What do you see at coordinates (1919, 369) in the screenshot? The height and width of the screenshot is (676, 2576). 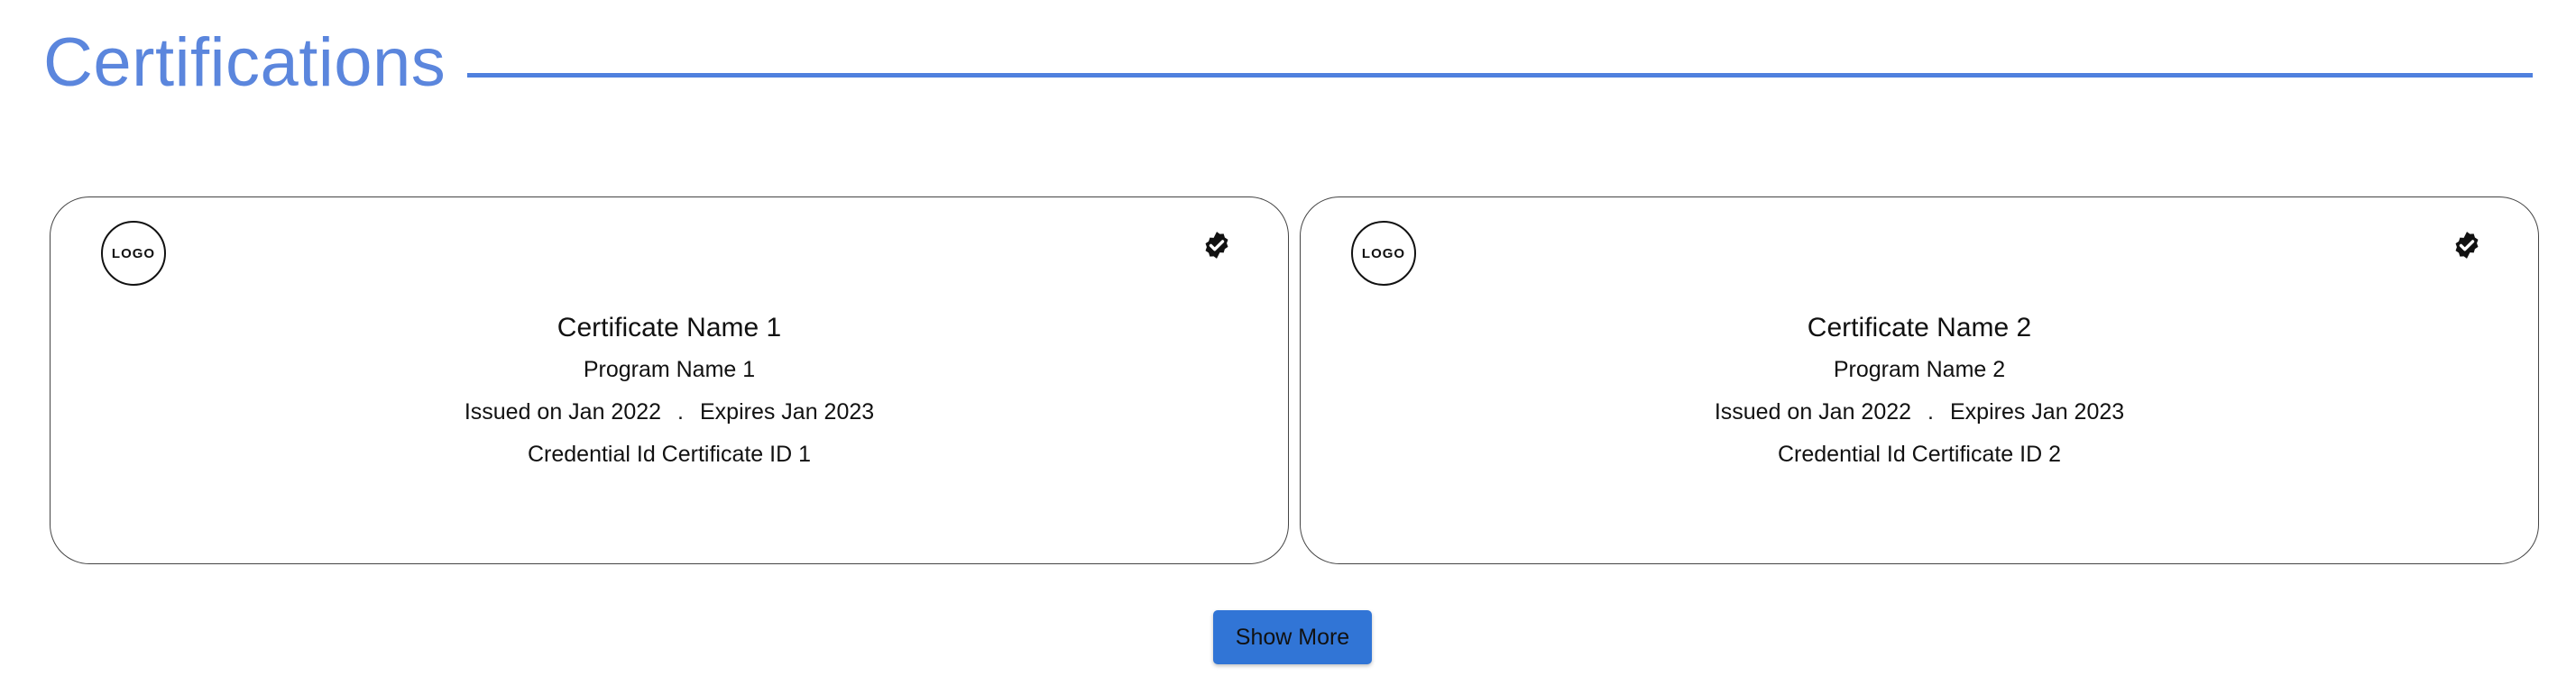 I see `program-name: Program Name 2` at bounding box center [1919, 369].